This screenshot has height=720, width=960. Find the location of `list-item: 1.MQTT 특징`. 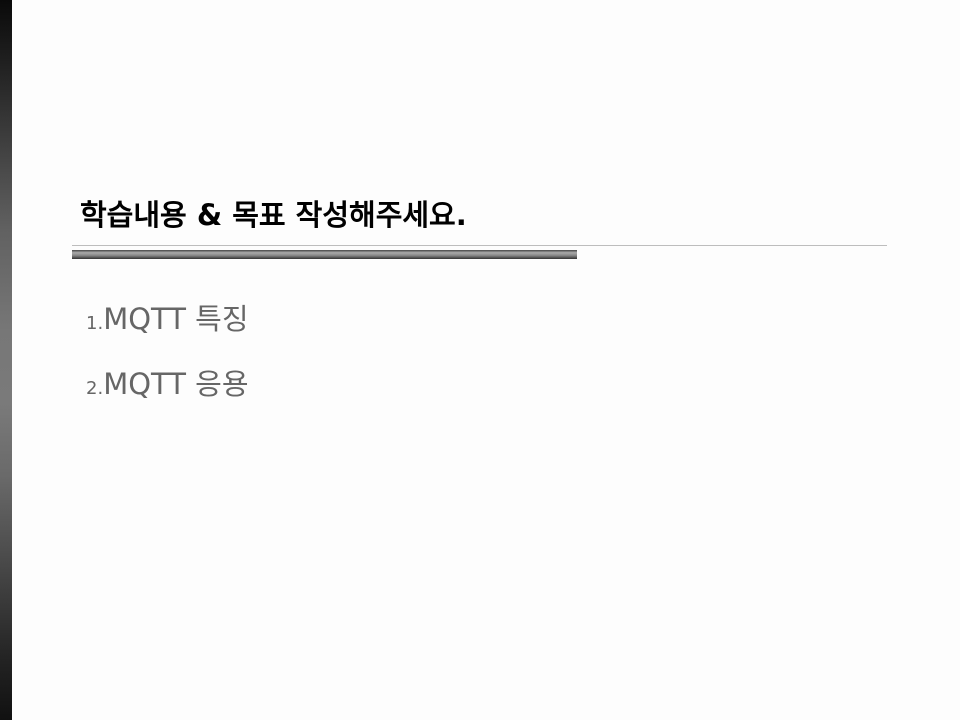

list-item: 1.MQTT 특징 is located at coordinates (167, 317).